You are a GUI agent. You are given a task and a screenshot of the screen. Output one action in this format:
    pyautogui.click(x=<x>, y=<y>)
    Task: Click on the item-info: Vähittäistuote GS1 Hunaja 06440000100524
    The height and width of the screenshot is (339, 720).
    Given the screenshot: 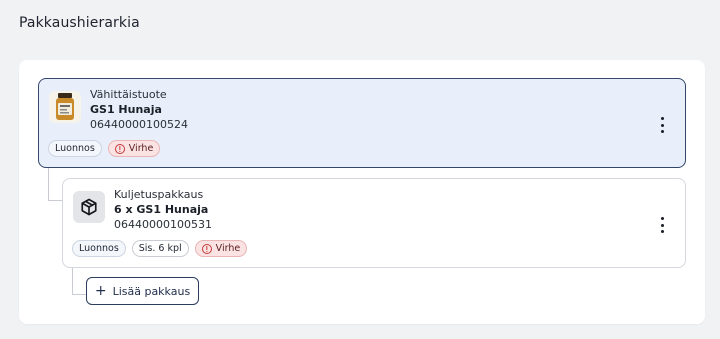 What is the action you would take?
    pyautogui.click(x=139, y=109)
    